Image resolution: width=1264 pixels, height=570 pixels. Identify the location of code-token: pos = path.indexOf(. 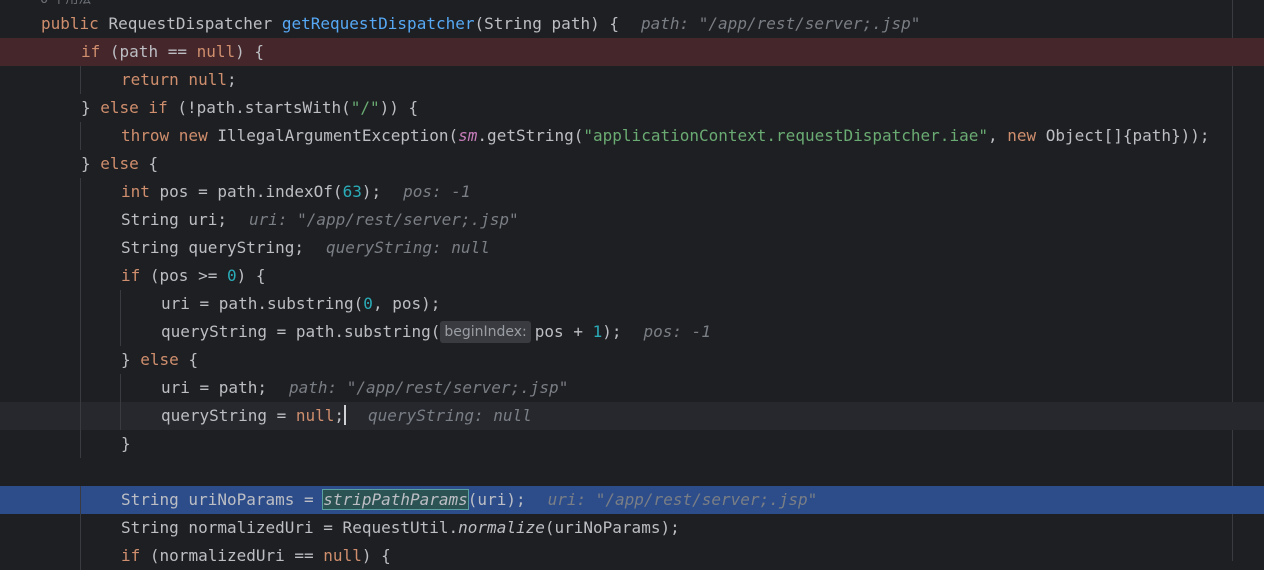
(251, 191).